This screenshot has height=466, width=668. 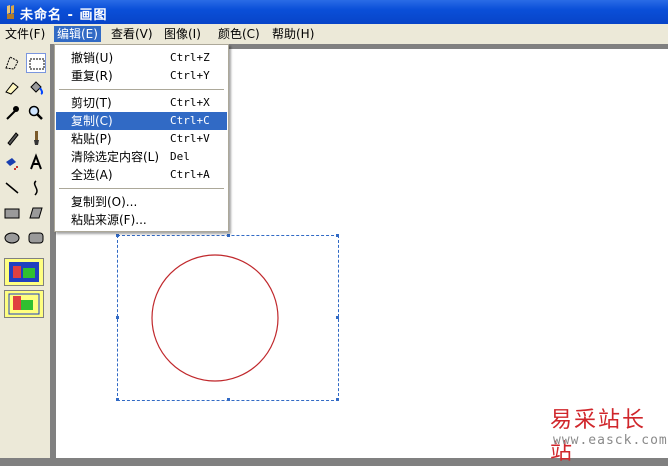 I want to click on menu-colors: 颜色(C), so click(x=239, y=34).